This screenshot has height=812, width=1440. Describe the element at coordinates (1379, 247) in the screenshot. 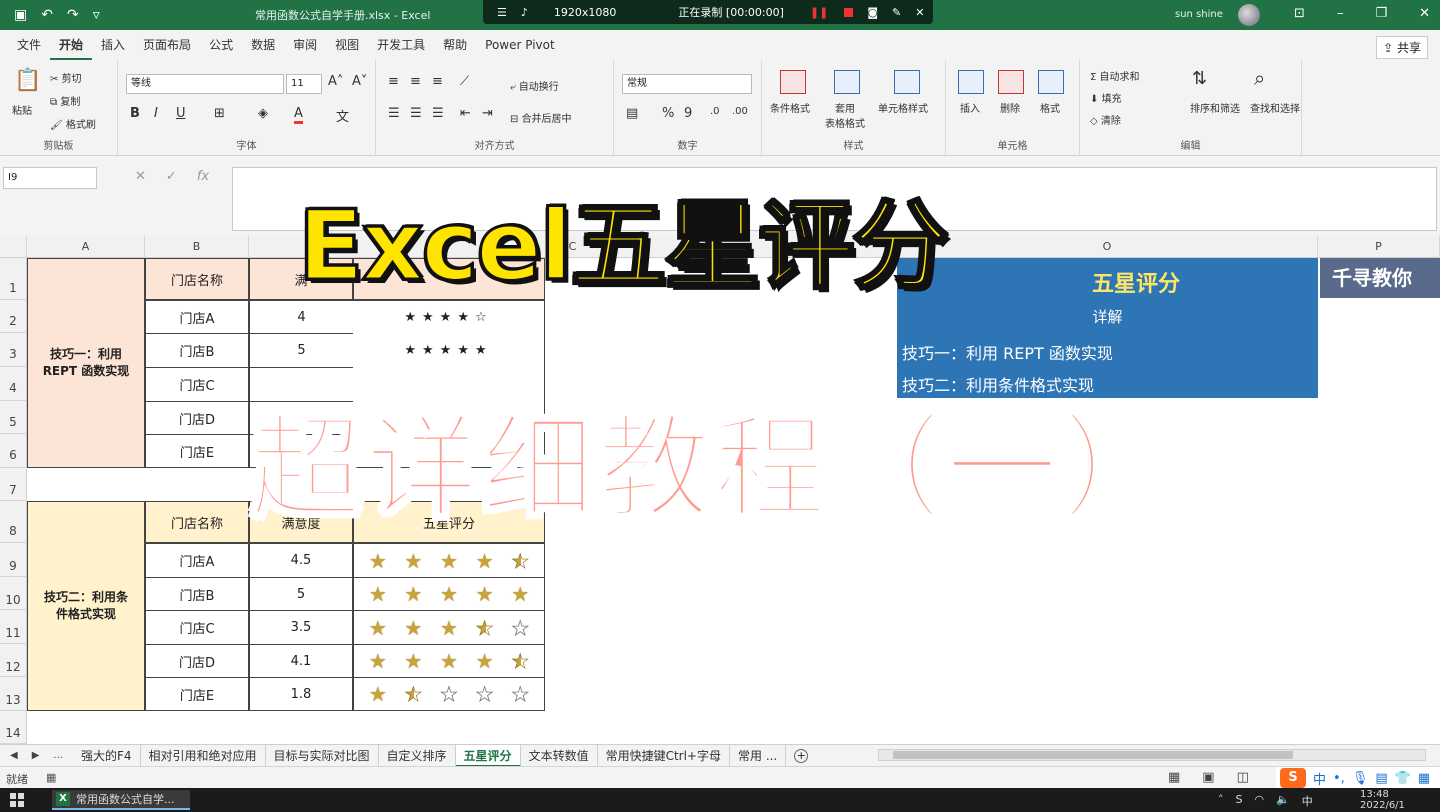

I see `column-header-p: P` at that location.